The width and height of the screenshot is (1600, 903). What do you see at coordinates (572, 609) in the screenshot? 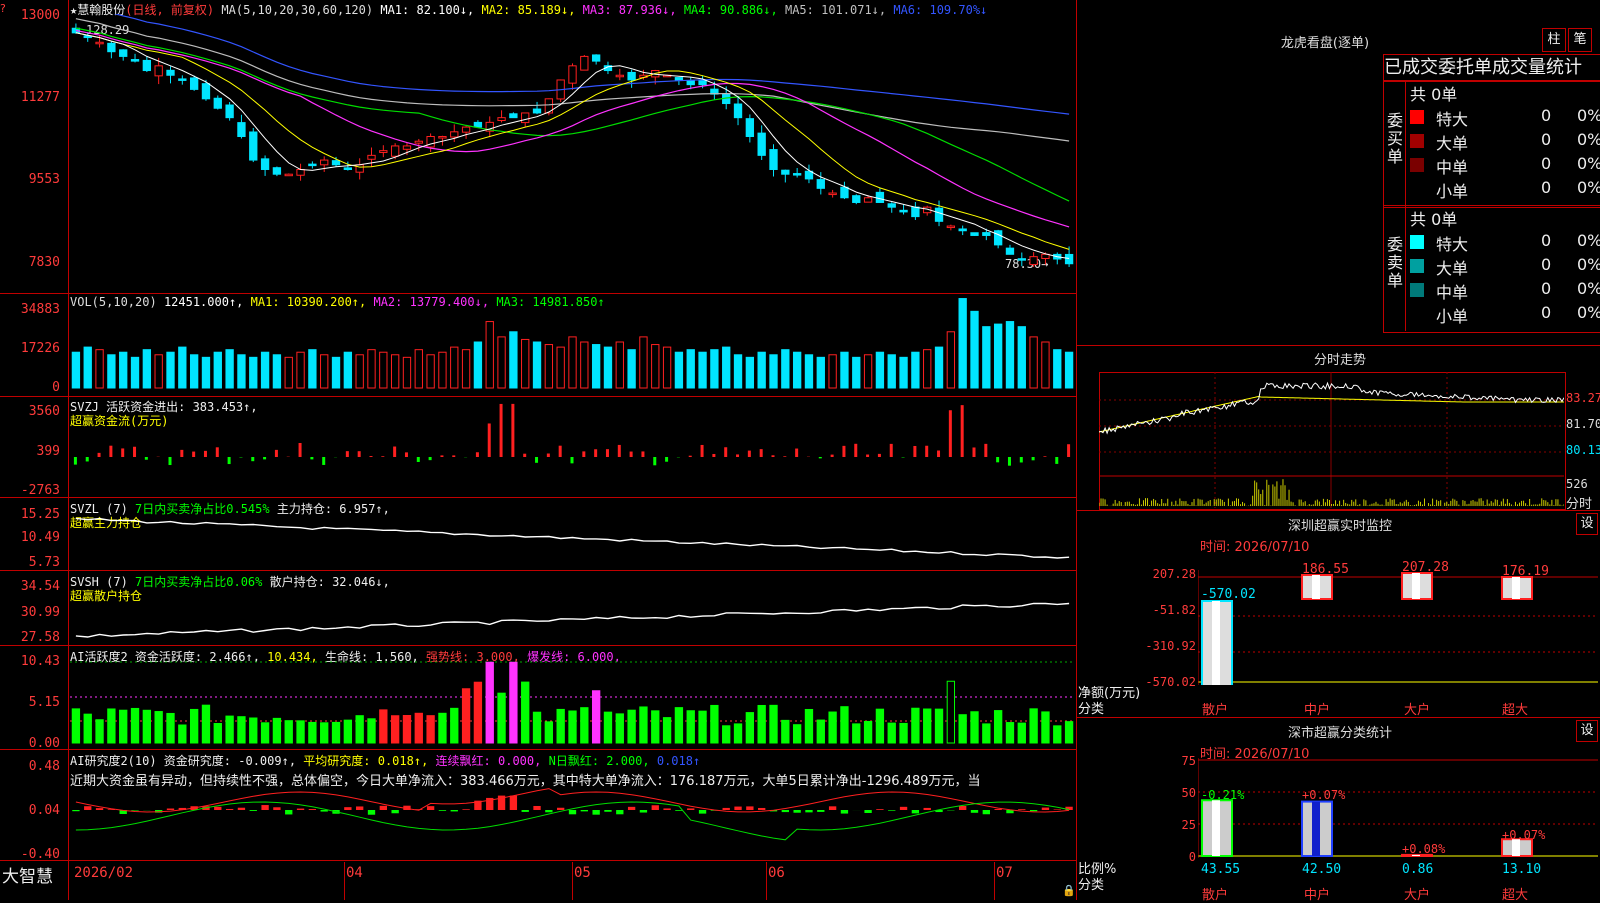
I see `svsh-chart` at bounding box center [572, 609].